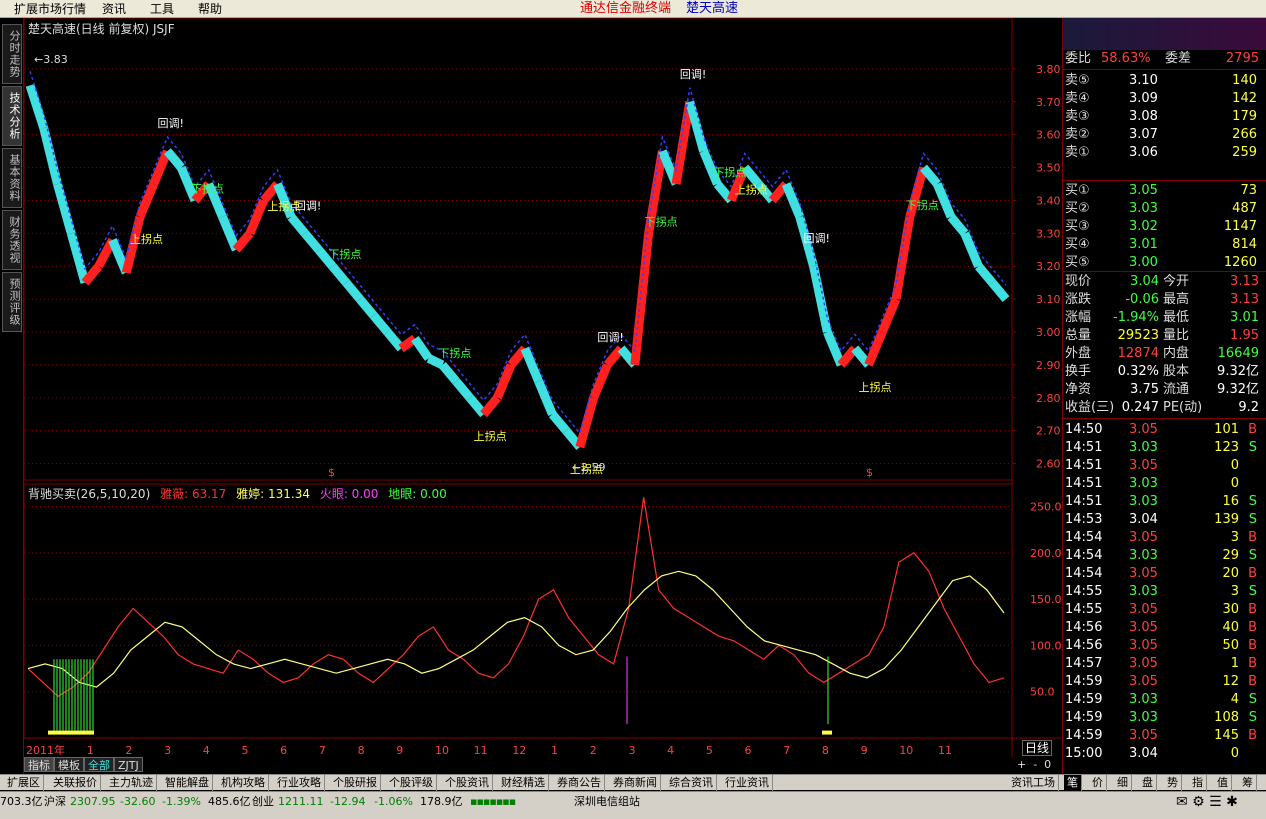  Describe the element at coordinates (1230, 627) in the screenshot. I see `tick-volume: 40` at that location.